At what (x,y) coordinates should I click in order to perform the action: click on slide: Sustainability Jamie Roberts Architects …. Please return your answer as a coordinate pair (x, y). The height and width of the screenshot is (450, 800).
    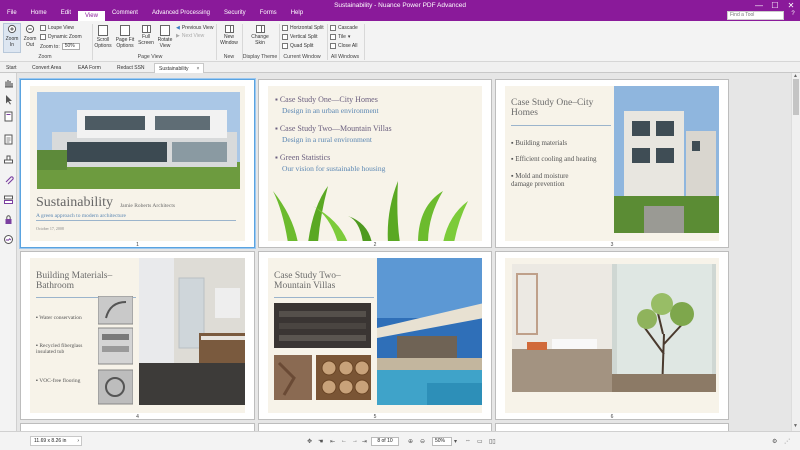
    Looking at the image, I should click on (137, 163).